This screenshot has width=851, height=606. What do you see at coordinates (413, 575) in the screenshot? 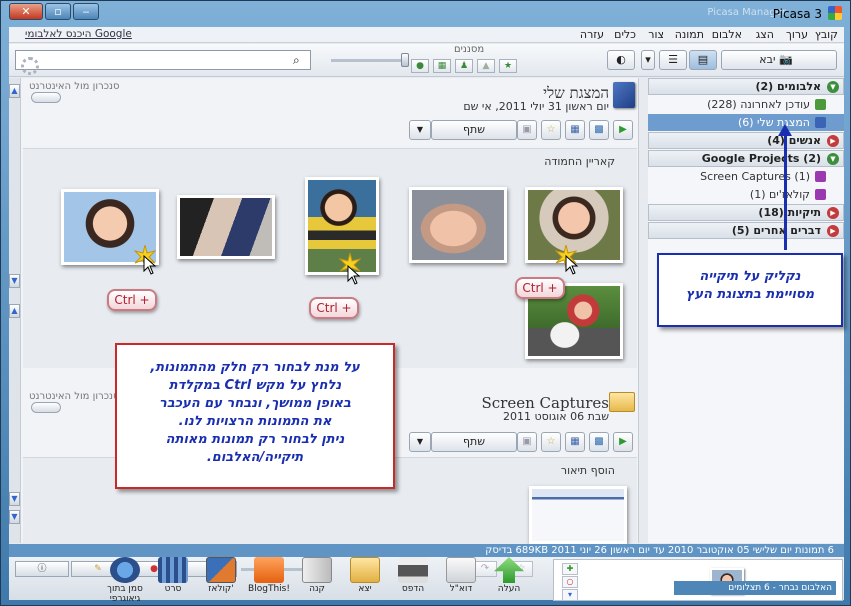
I see `print-button: הדפס` at bounding box center [413, 575].